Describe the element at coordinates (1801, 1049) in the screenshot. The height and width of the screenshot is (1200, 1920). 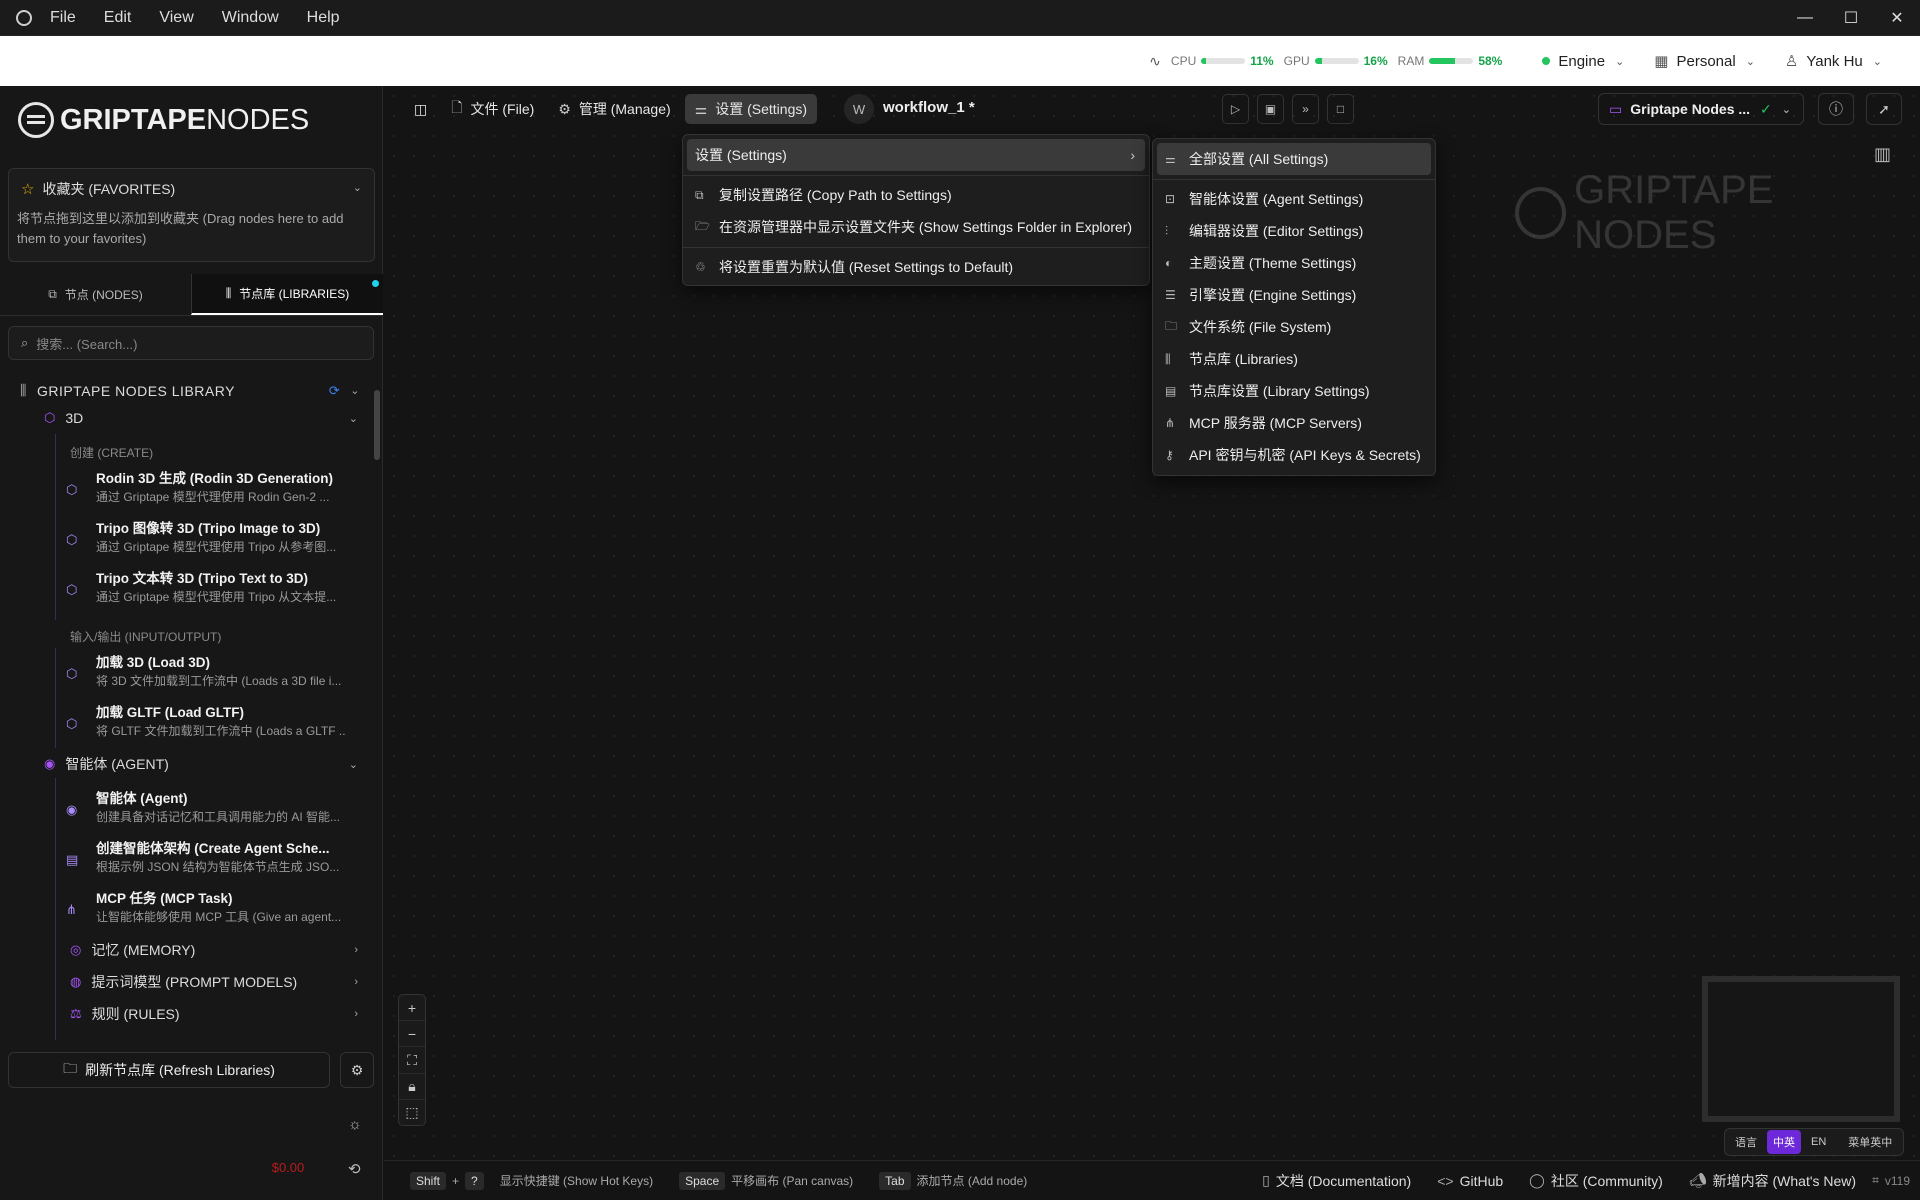
I see `minimap` at that location.